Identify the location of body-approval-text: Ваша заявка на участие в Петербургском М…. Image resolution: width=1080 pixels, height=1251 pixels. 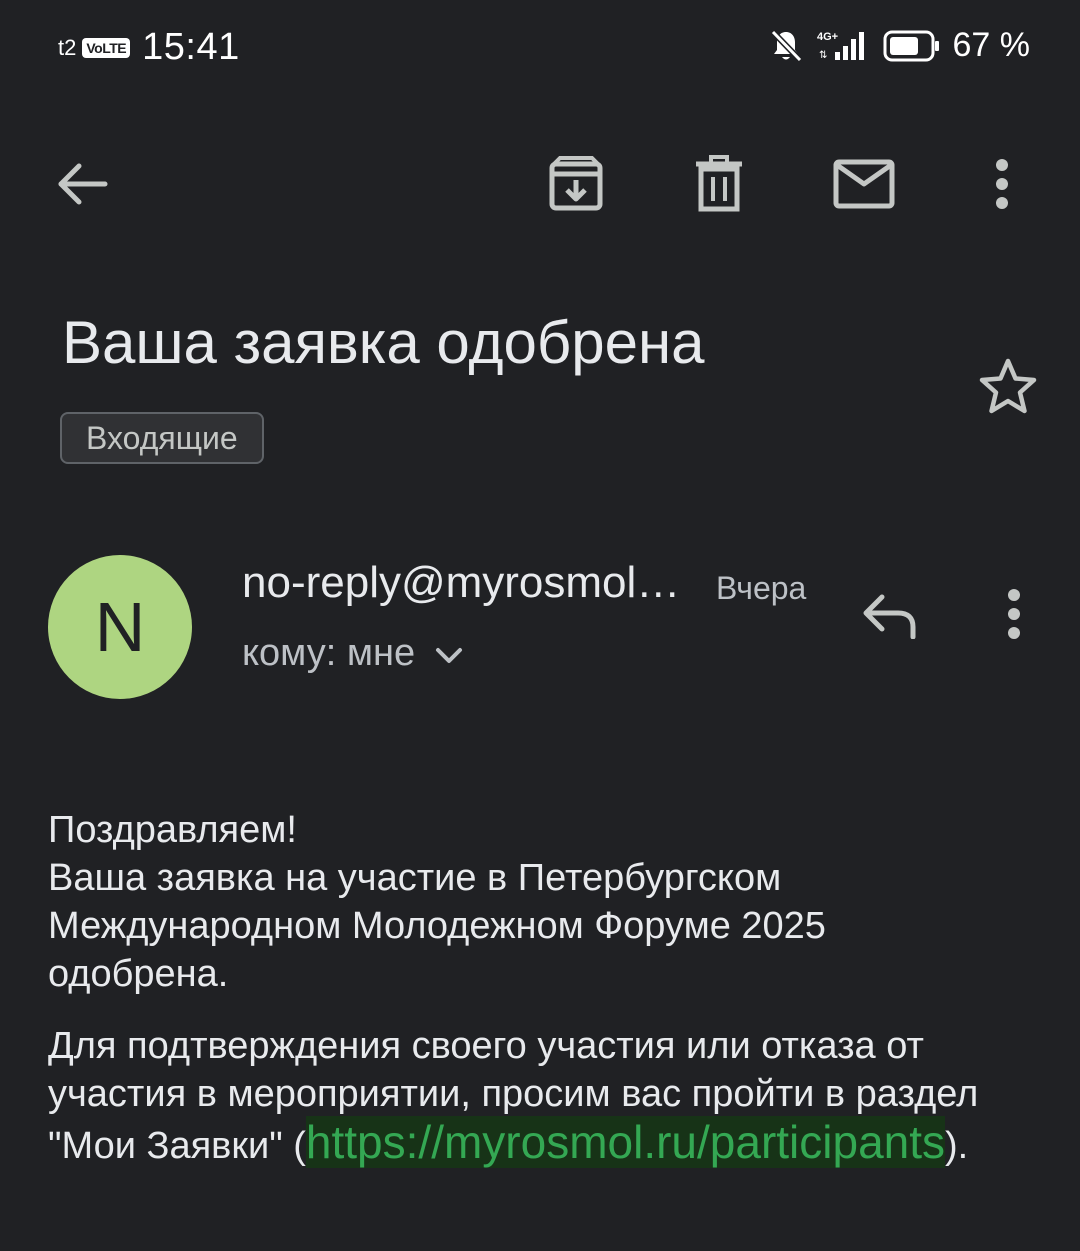
(437, 926).